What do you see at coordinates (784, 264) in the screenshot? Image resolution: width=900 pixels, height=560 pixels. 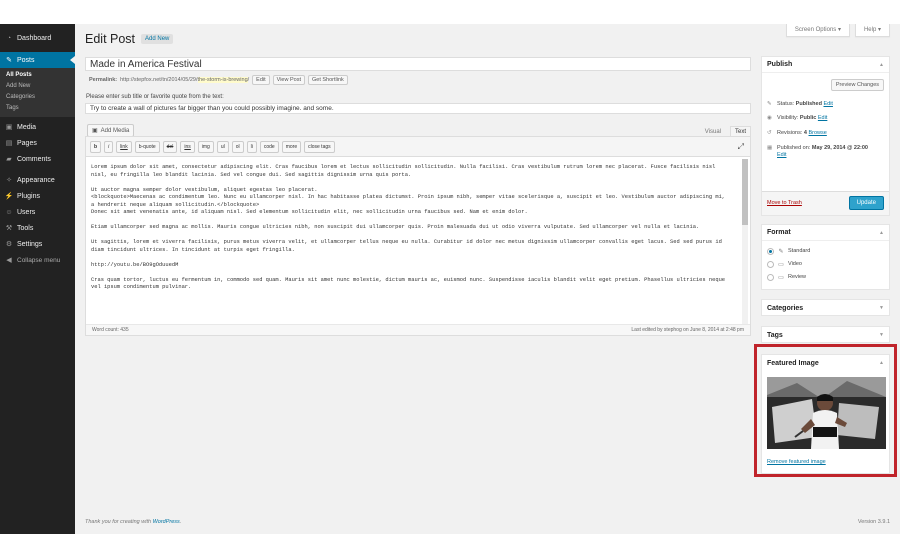 I see `format-option-video: ▭ Video` at bounding box center [784, 264].